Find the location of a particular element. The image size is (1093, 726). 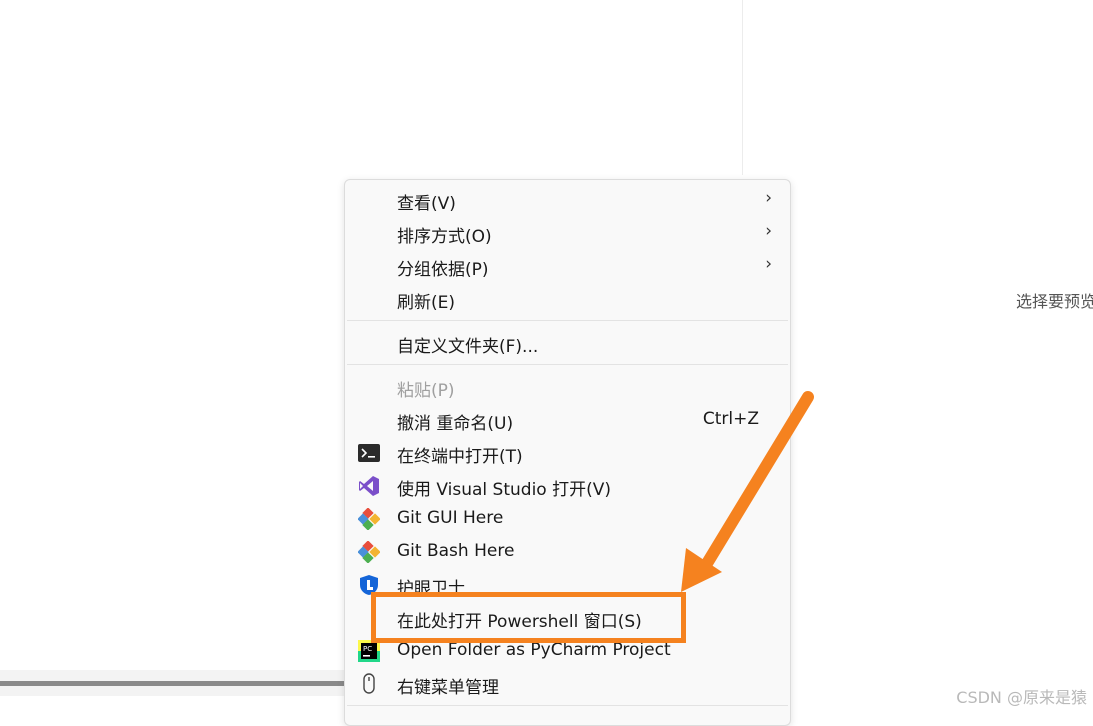

mouse-icon is located at coordinates (369, 683).